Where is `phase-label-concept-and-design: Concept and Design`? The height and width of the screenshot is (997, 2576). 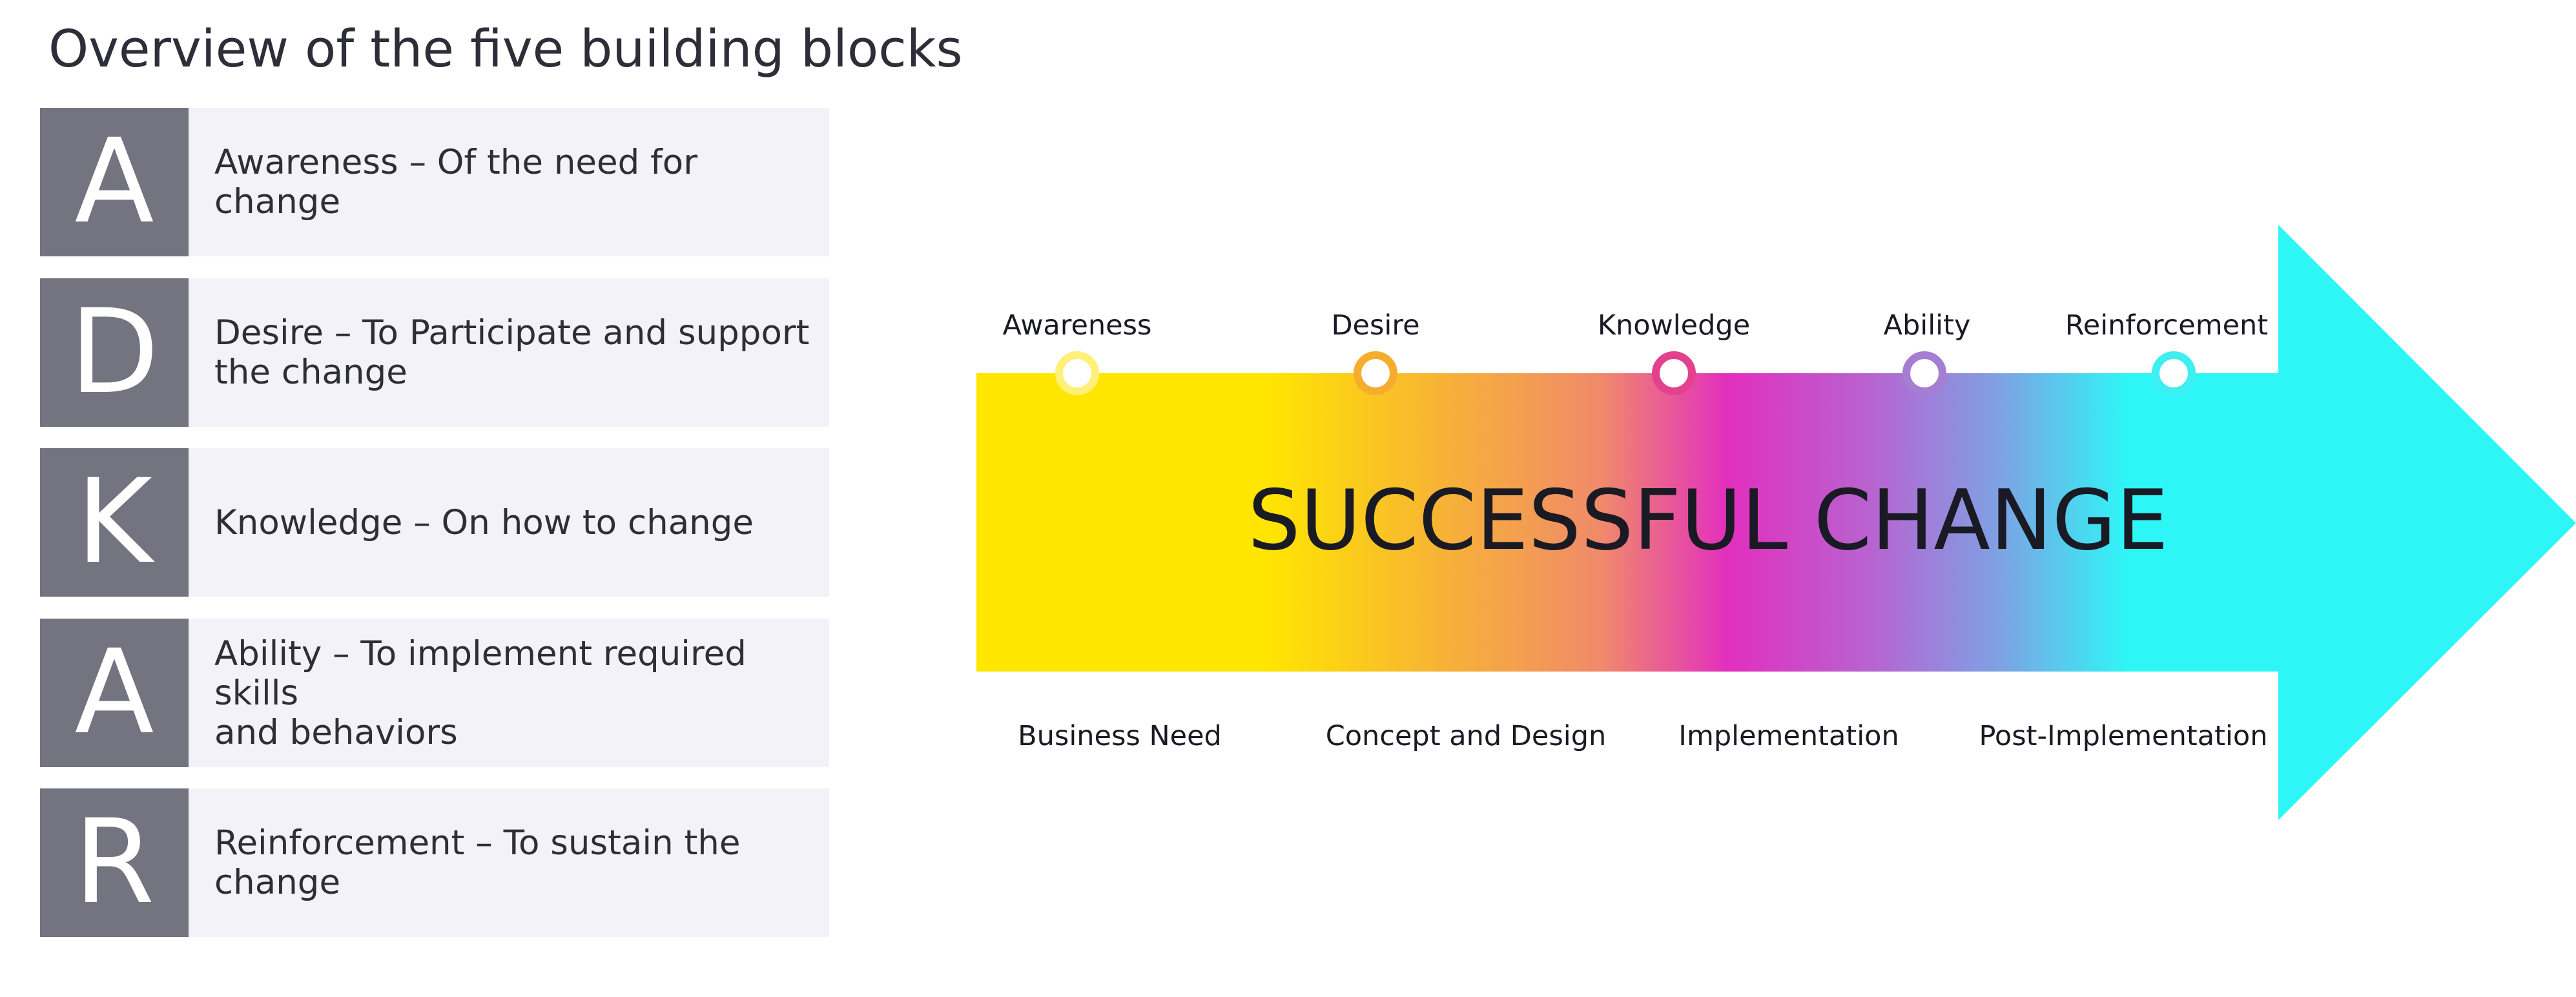 phase-label-concept-and-design: Concept and Design is located at coordinates (1466, 736).